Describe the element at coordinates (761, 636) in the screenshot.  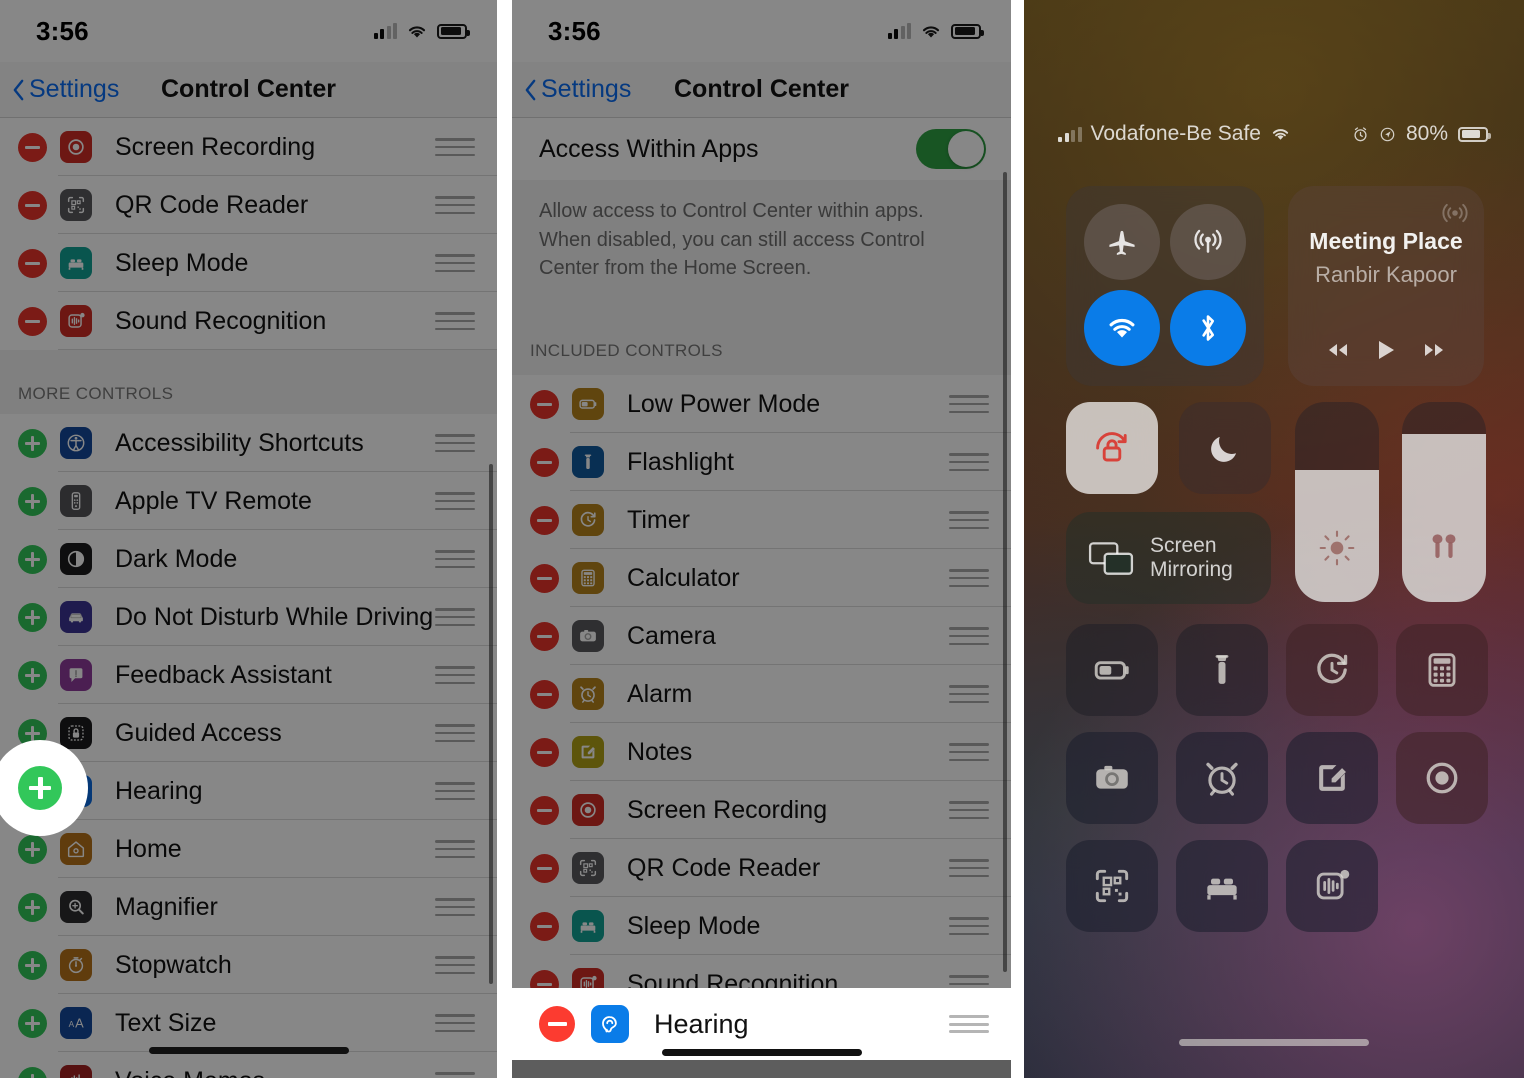
I see `settings-row: Camera` at that location.